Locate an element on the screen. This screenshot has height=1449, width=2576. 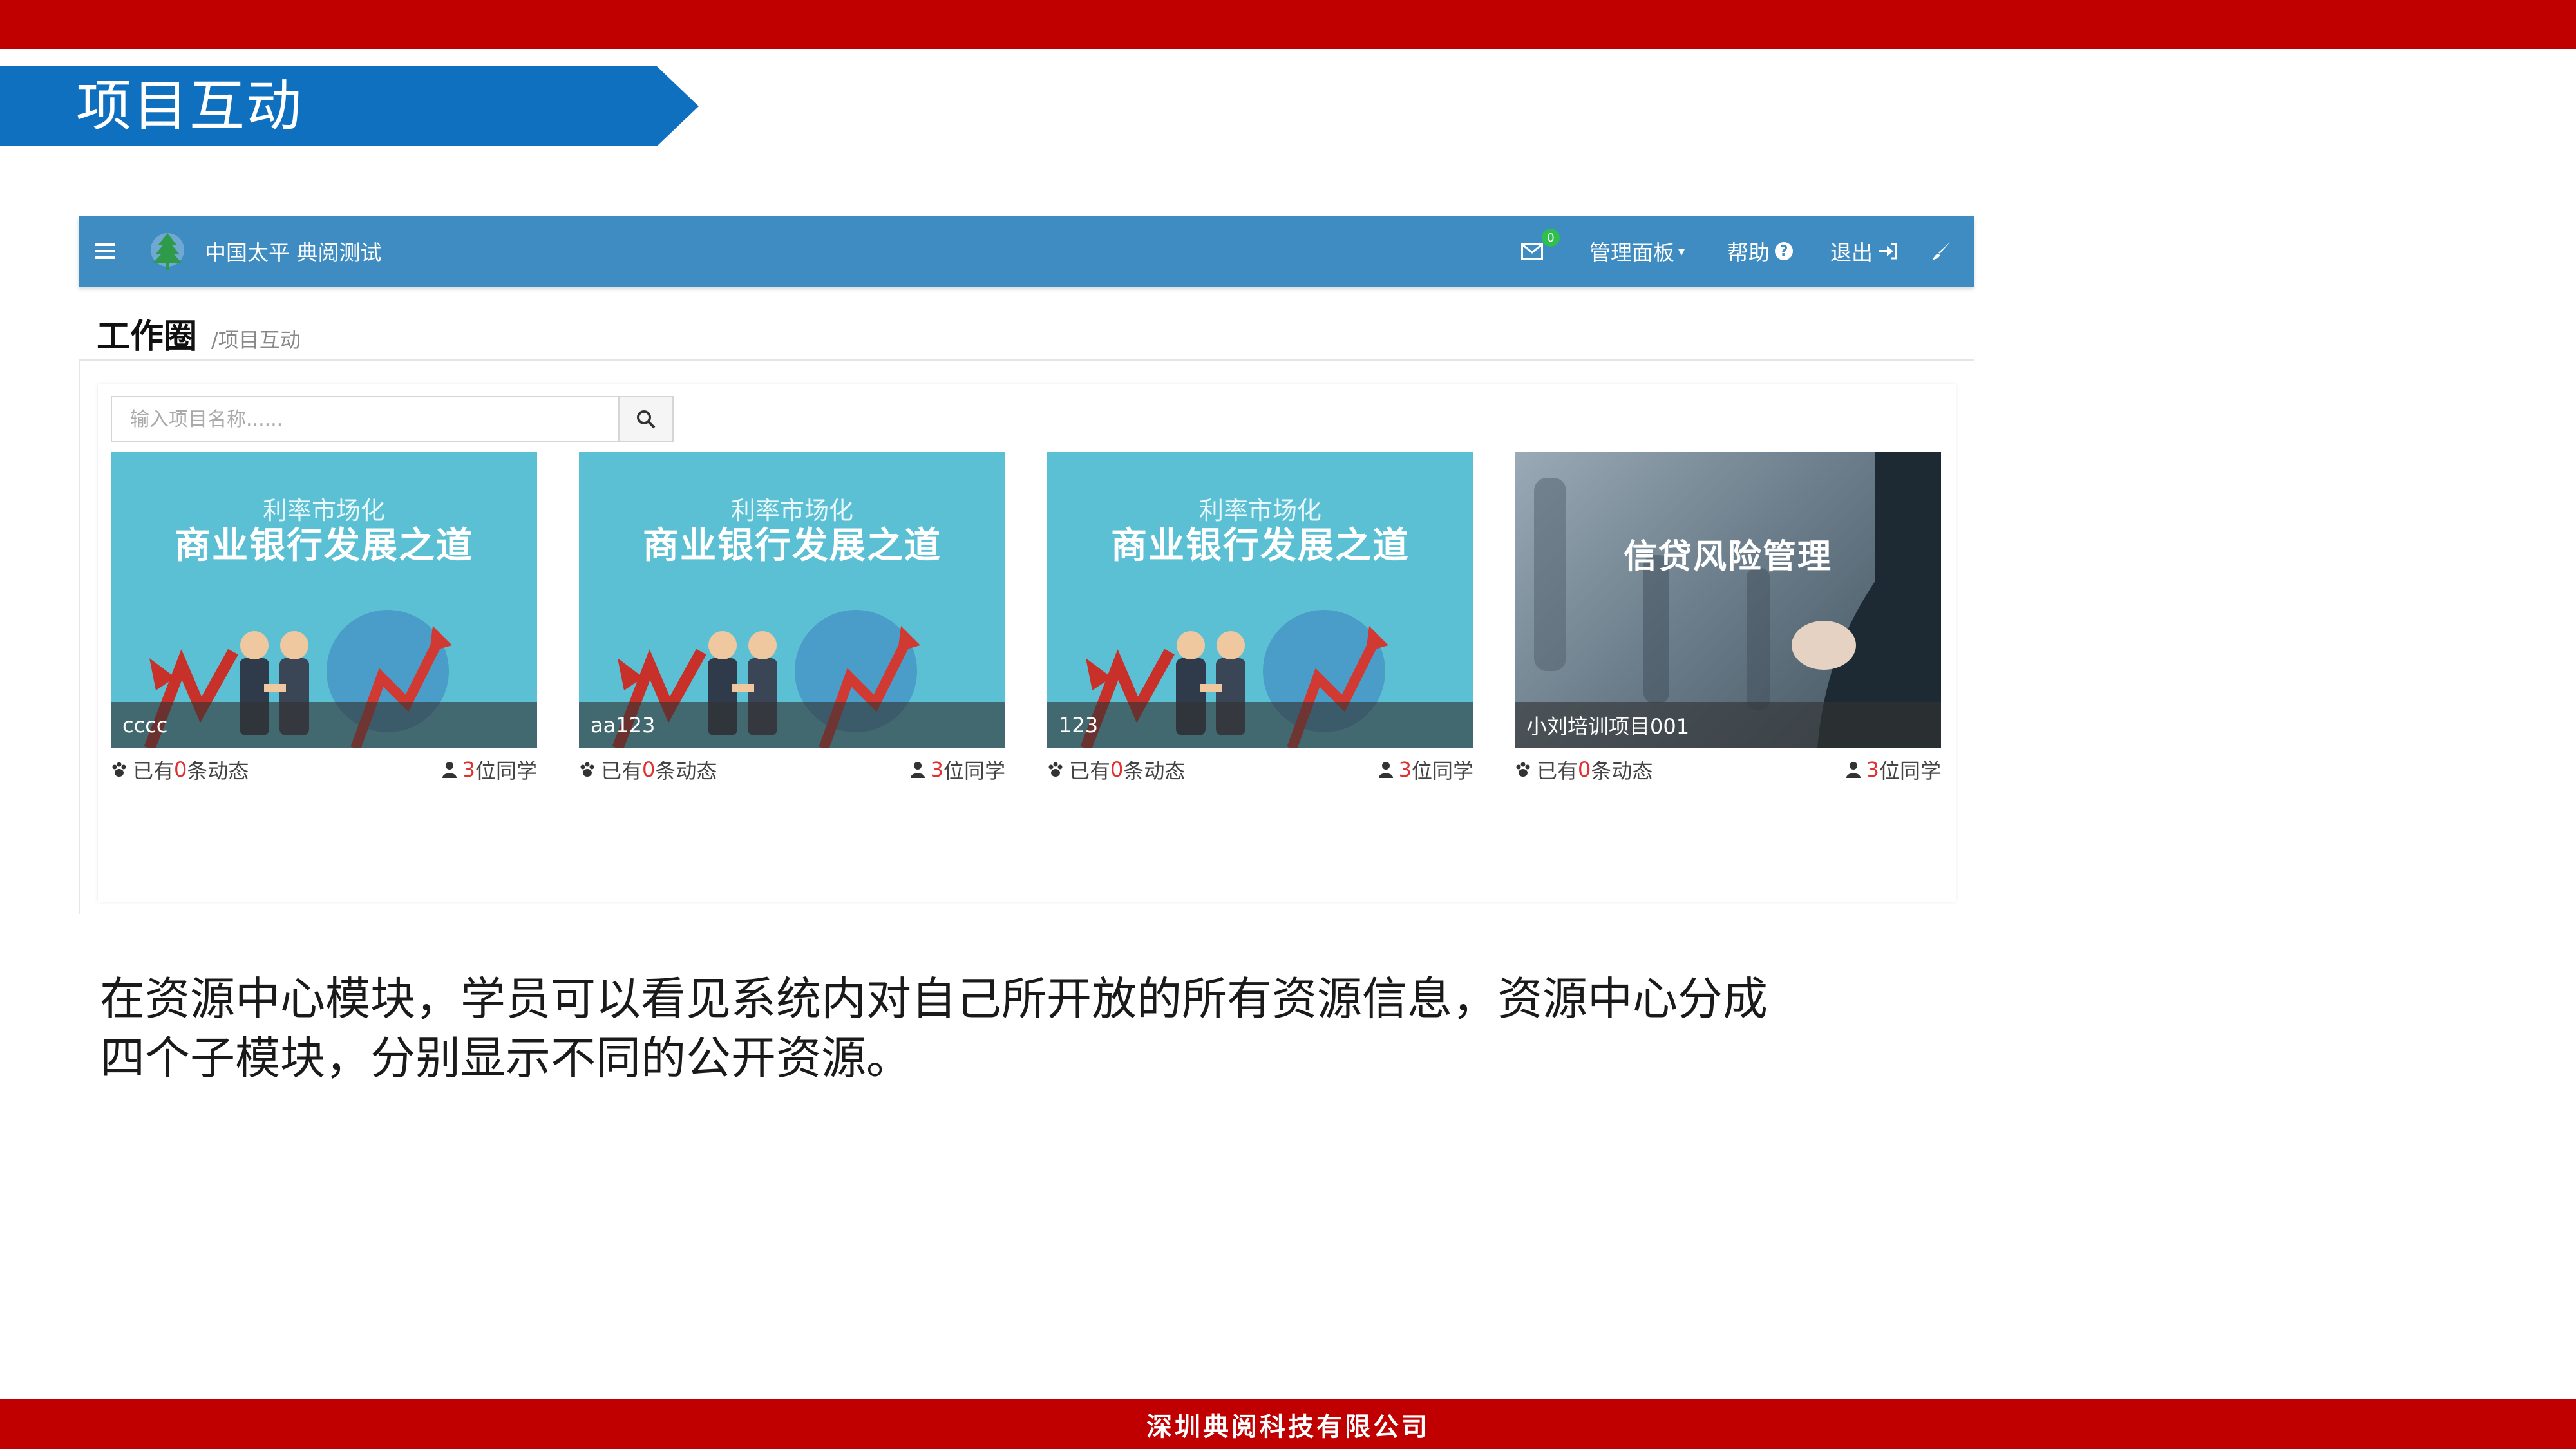
envelope-icon is located at coordinates (1537, 251).